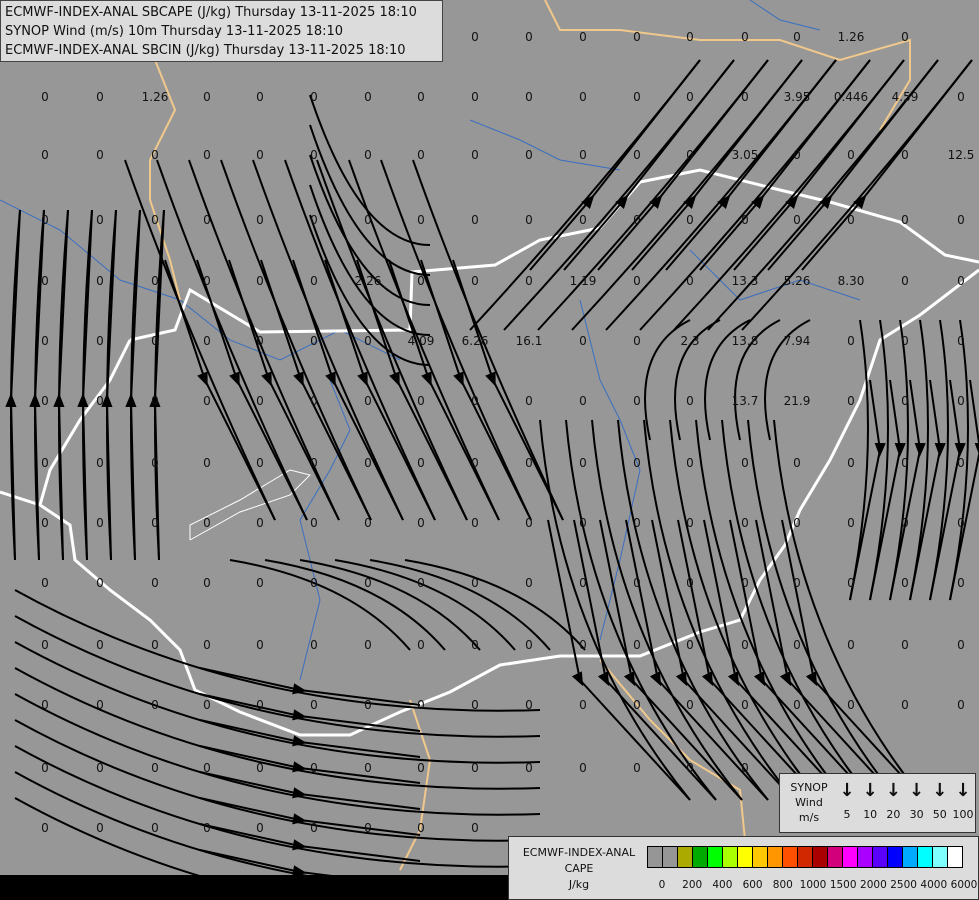  What do you see at coordinates (579, 884) in the screenshot?
I see `cape-label-line: J/kg` at bounding box center [579, 884].